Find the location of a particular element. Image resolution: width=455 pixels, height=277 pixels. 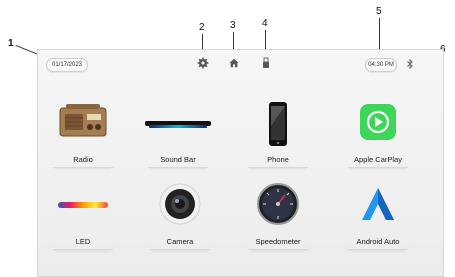

app-phone: Phone is located at coordinates (278, 140).